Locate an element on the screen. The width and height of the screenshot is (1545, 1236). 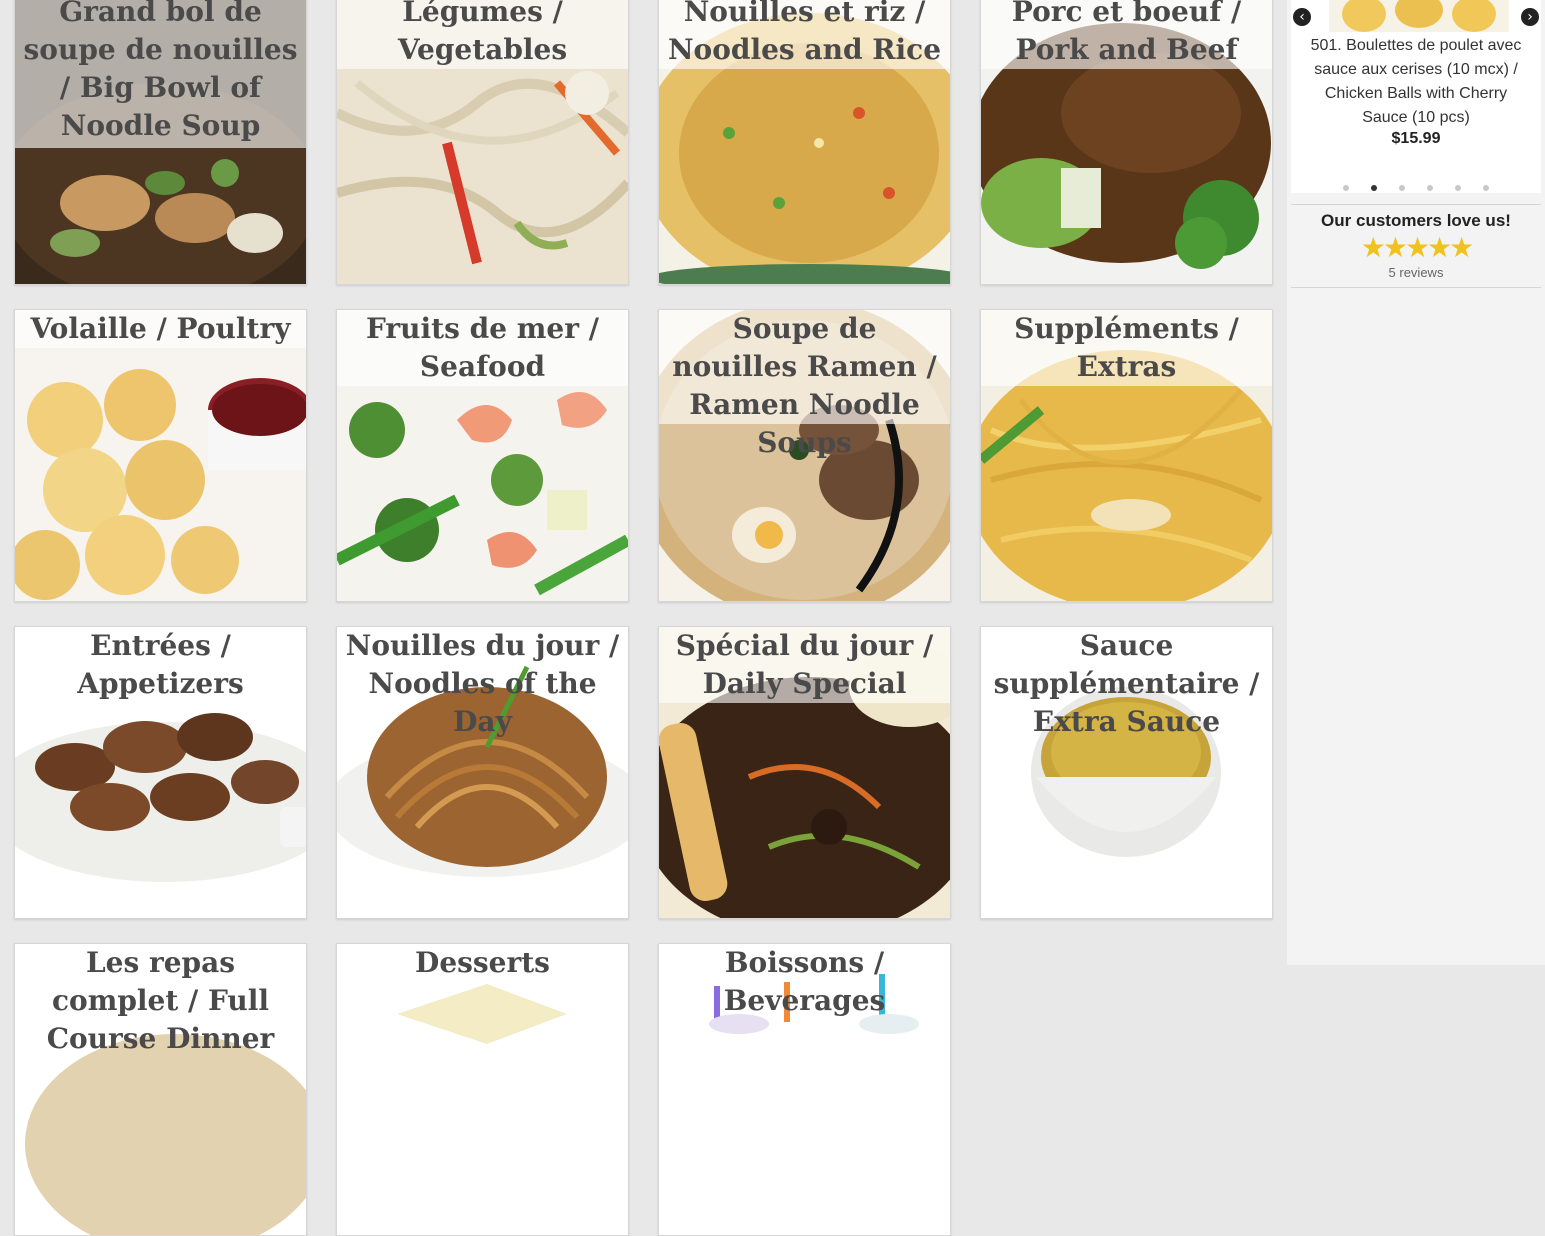
chicken-balls-photo is located at coordinates (160, 455).